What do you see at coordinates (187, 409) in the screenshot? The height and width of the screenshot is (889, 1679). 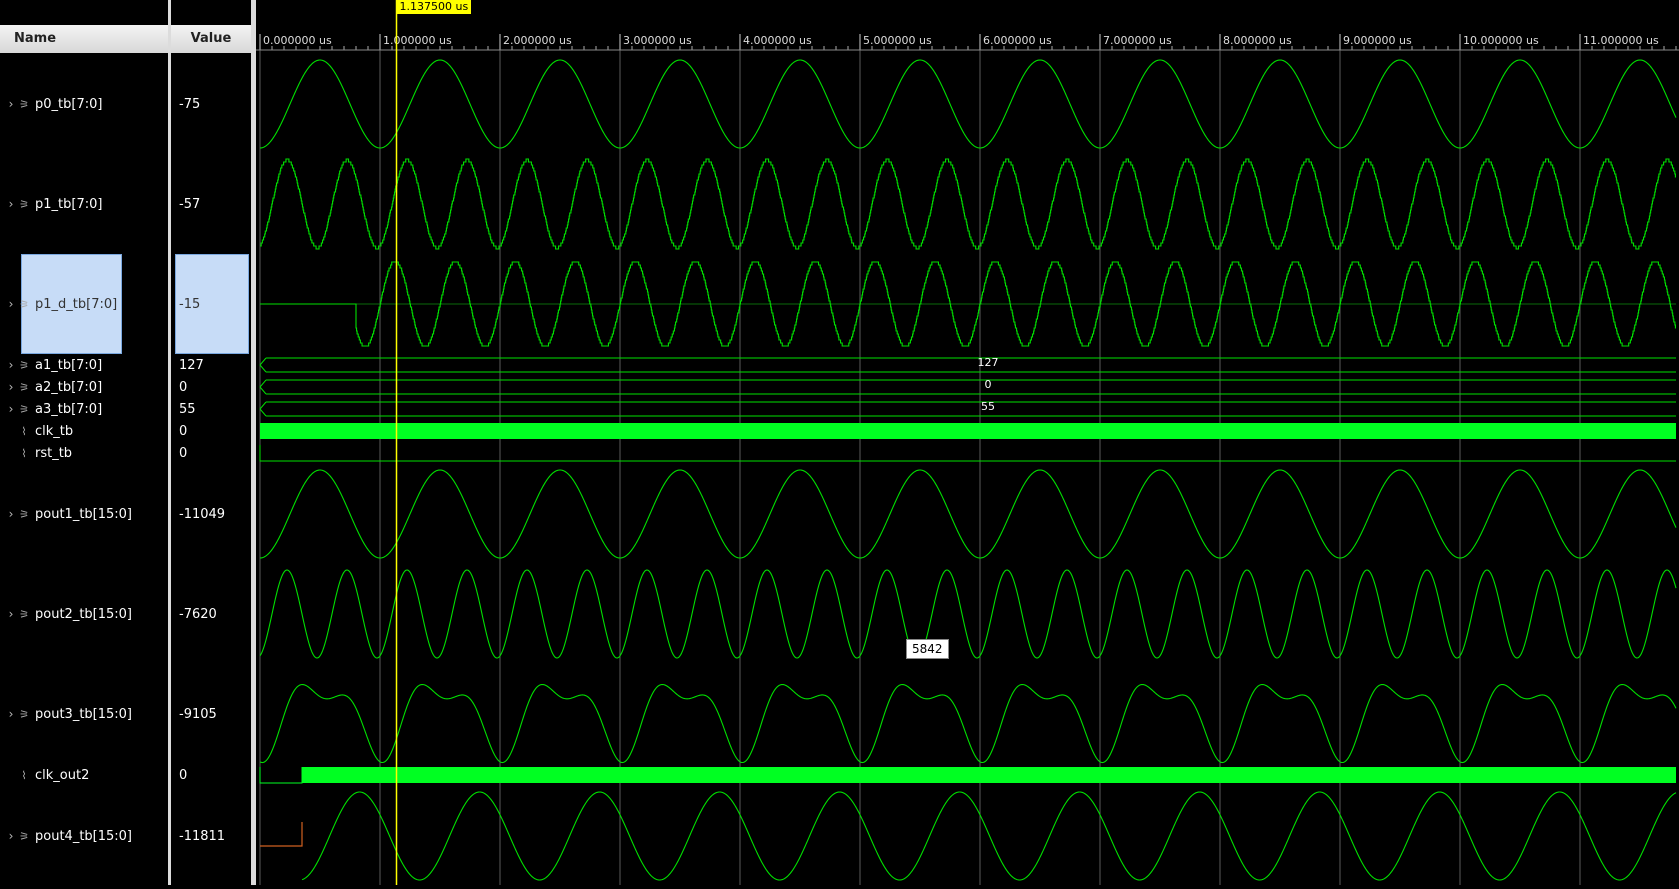 I see `signal-value: 55` at bounding box center [187, 409].